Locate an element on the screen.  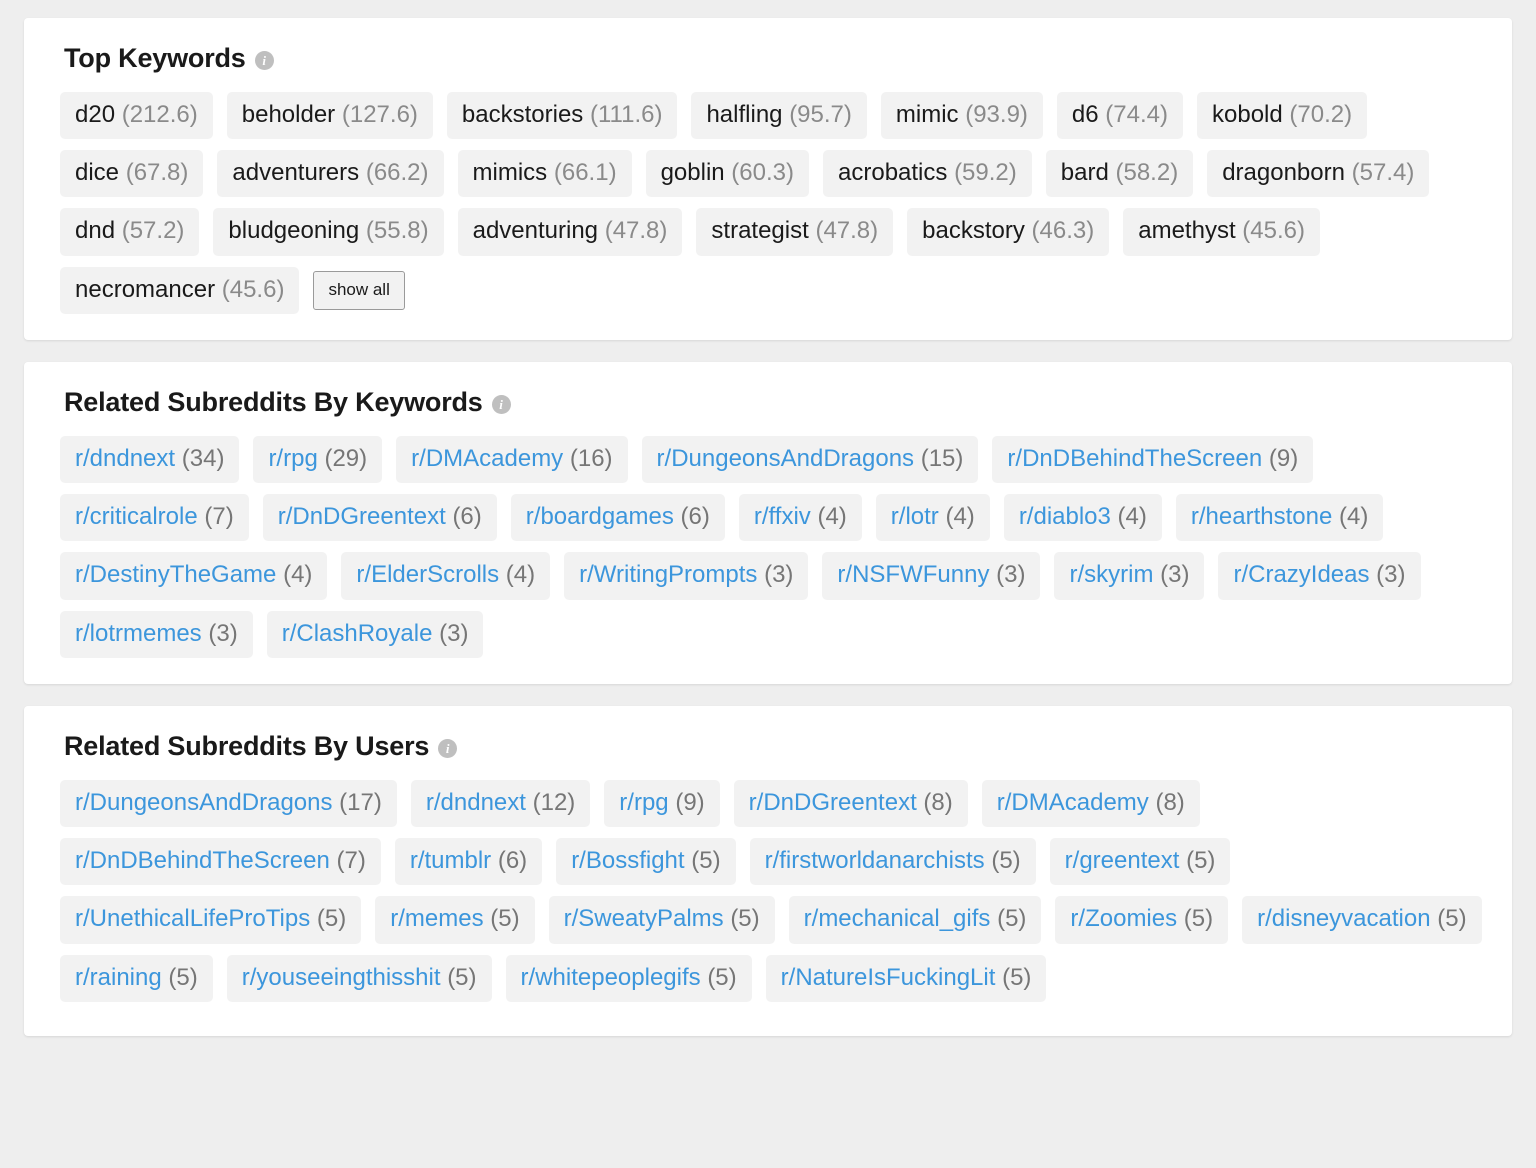
subreddit-chip: r/SweatyPalms (5) is located at coordinates (661, 920).